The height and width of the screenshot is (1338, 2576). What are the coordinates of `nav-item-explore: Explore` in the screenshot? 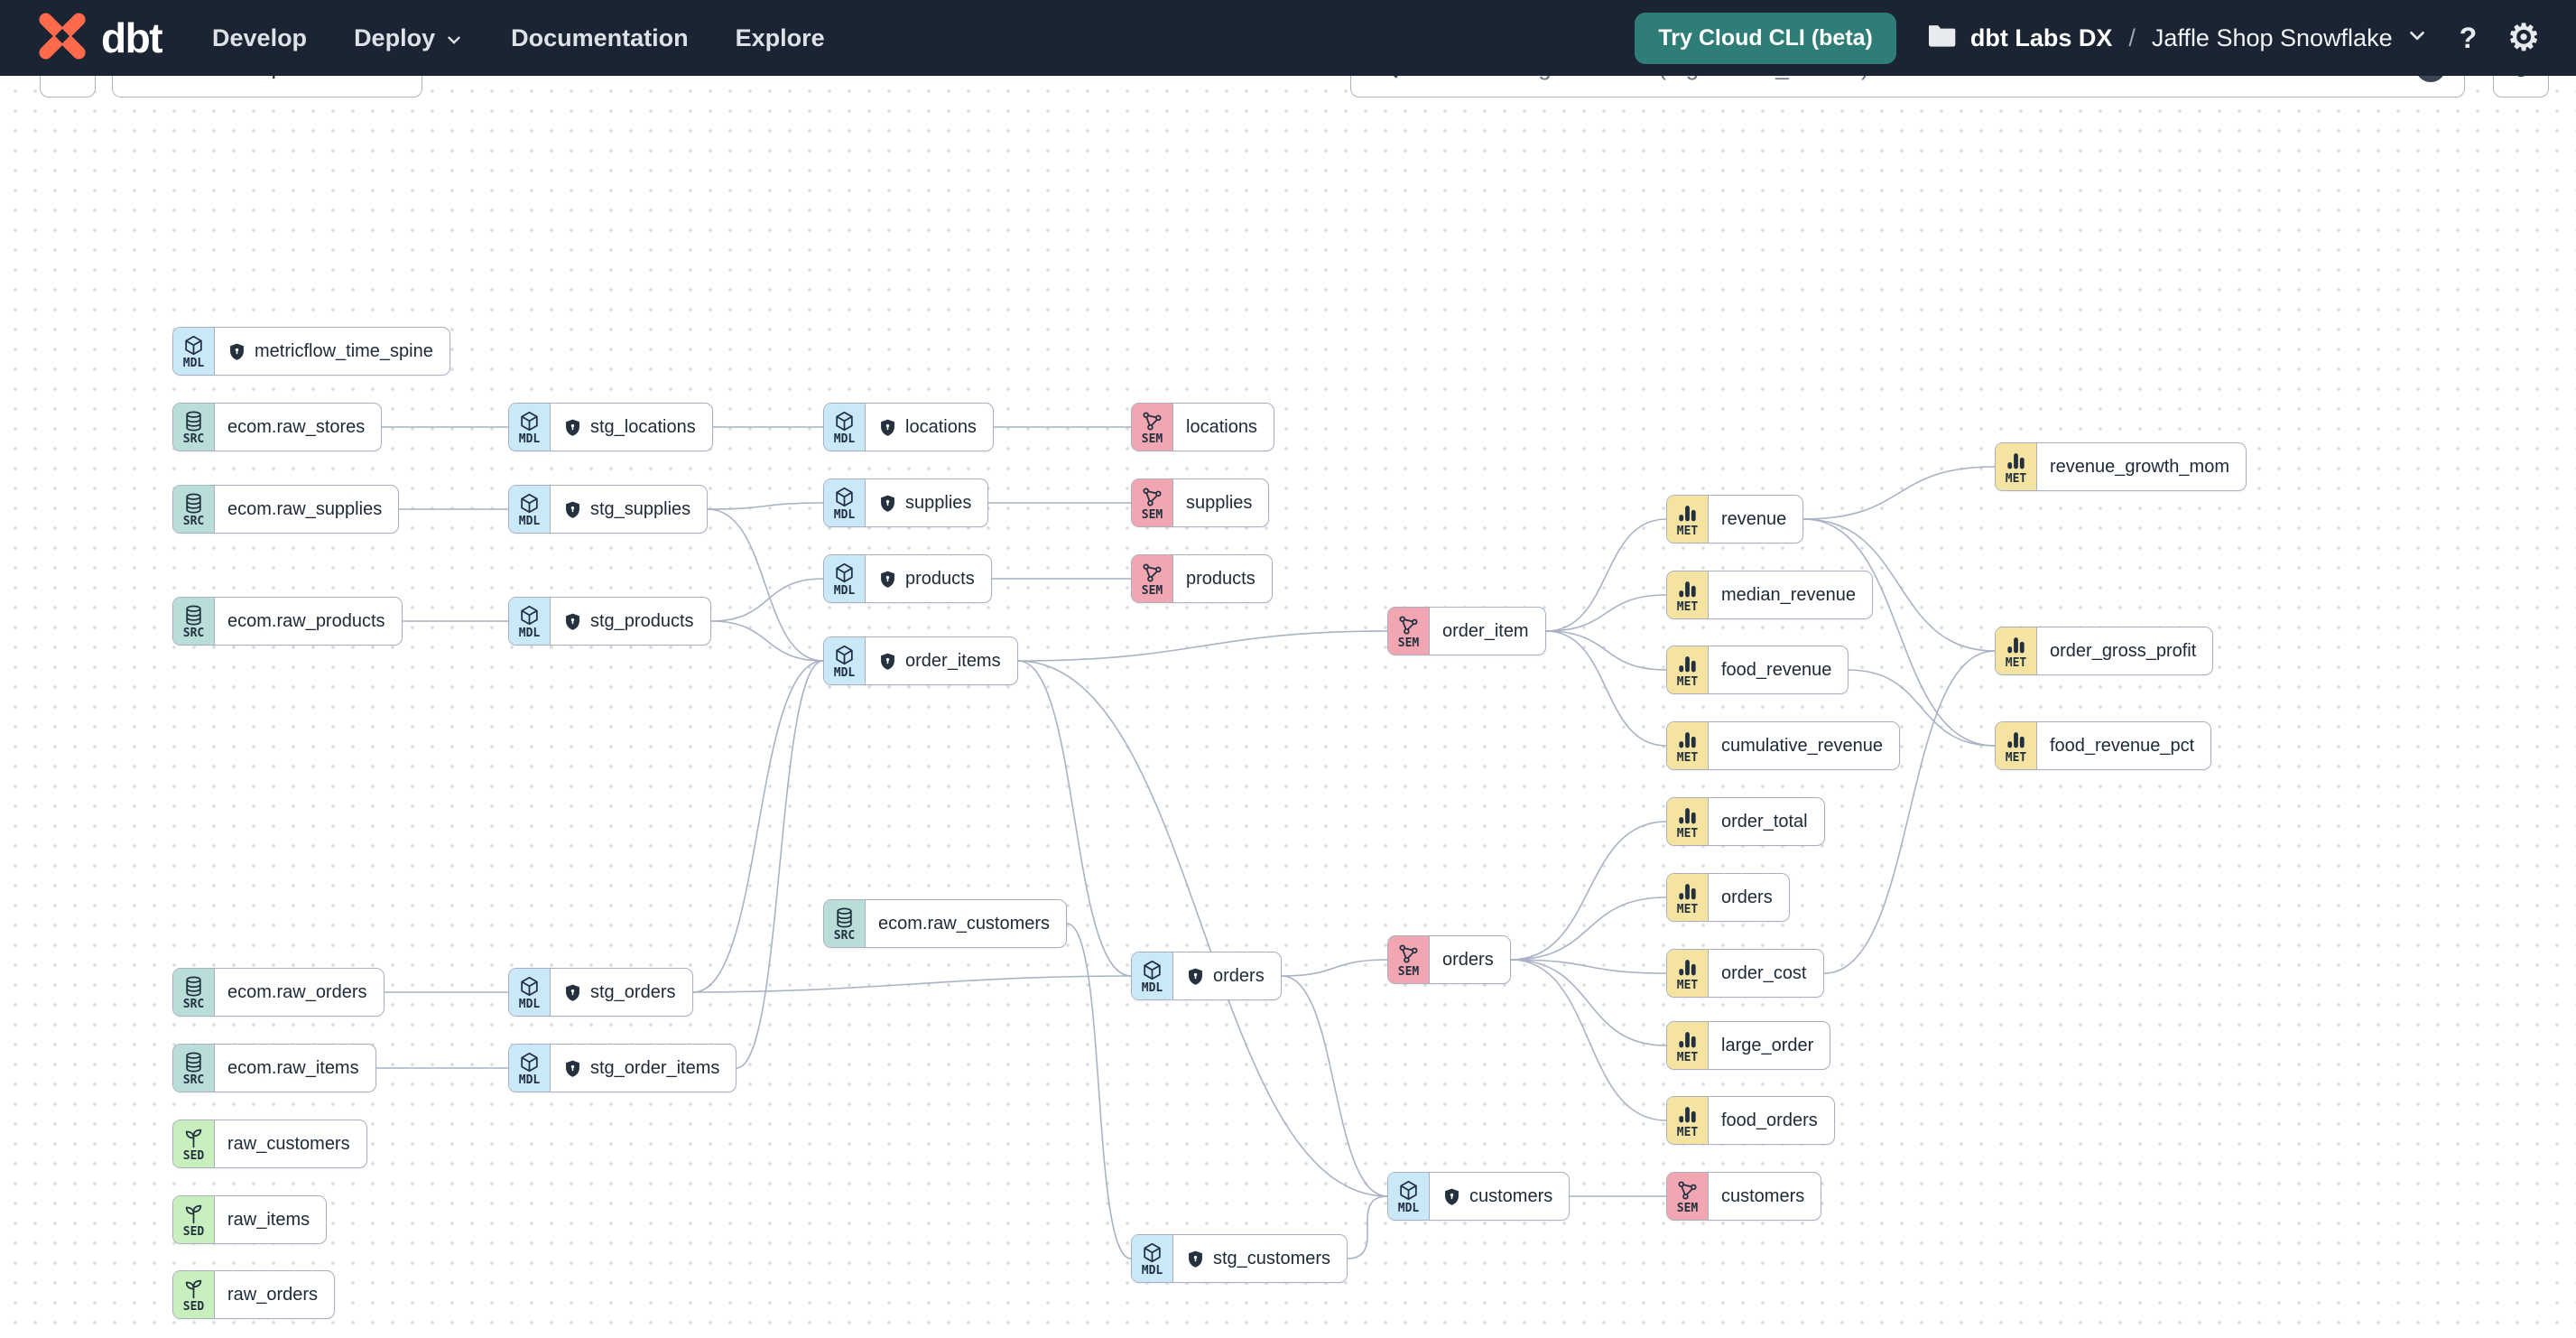 It's located at (780, 38).